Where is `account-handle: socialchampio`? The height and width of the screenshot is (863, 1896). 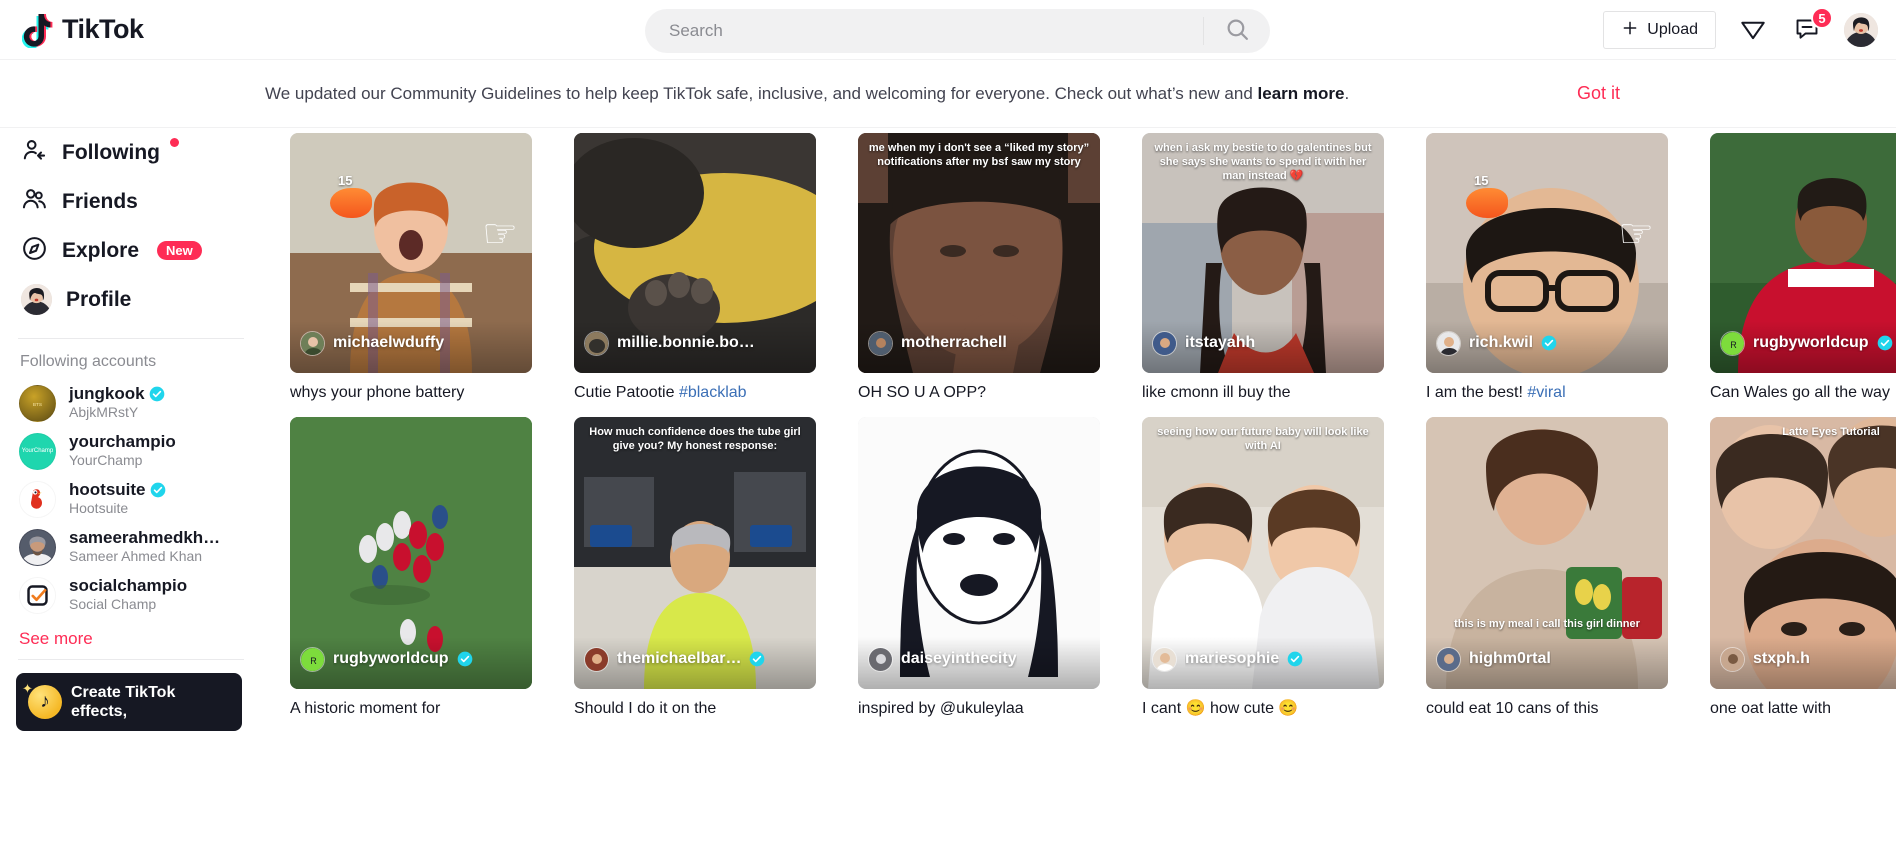 account-handle: socialchampio is located at coordinates (128, 585).